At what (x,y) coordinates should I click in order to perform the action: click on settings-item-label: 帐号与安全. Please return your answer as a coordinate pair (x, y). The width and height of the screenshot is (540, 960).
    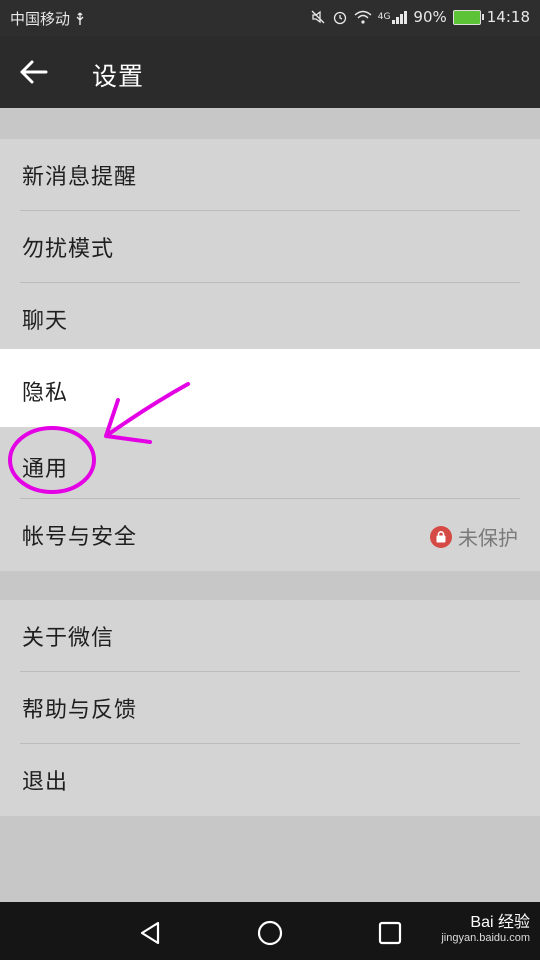
    Looking at the image, I should click on (80, 537).